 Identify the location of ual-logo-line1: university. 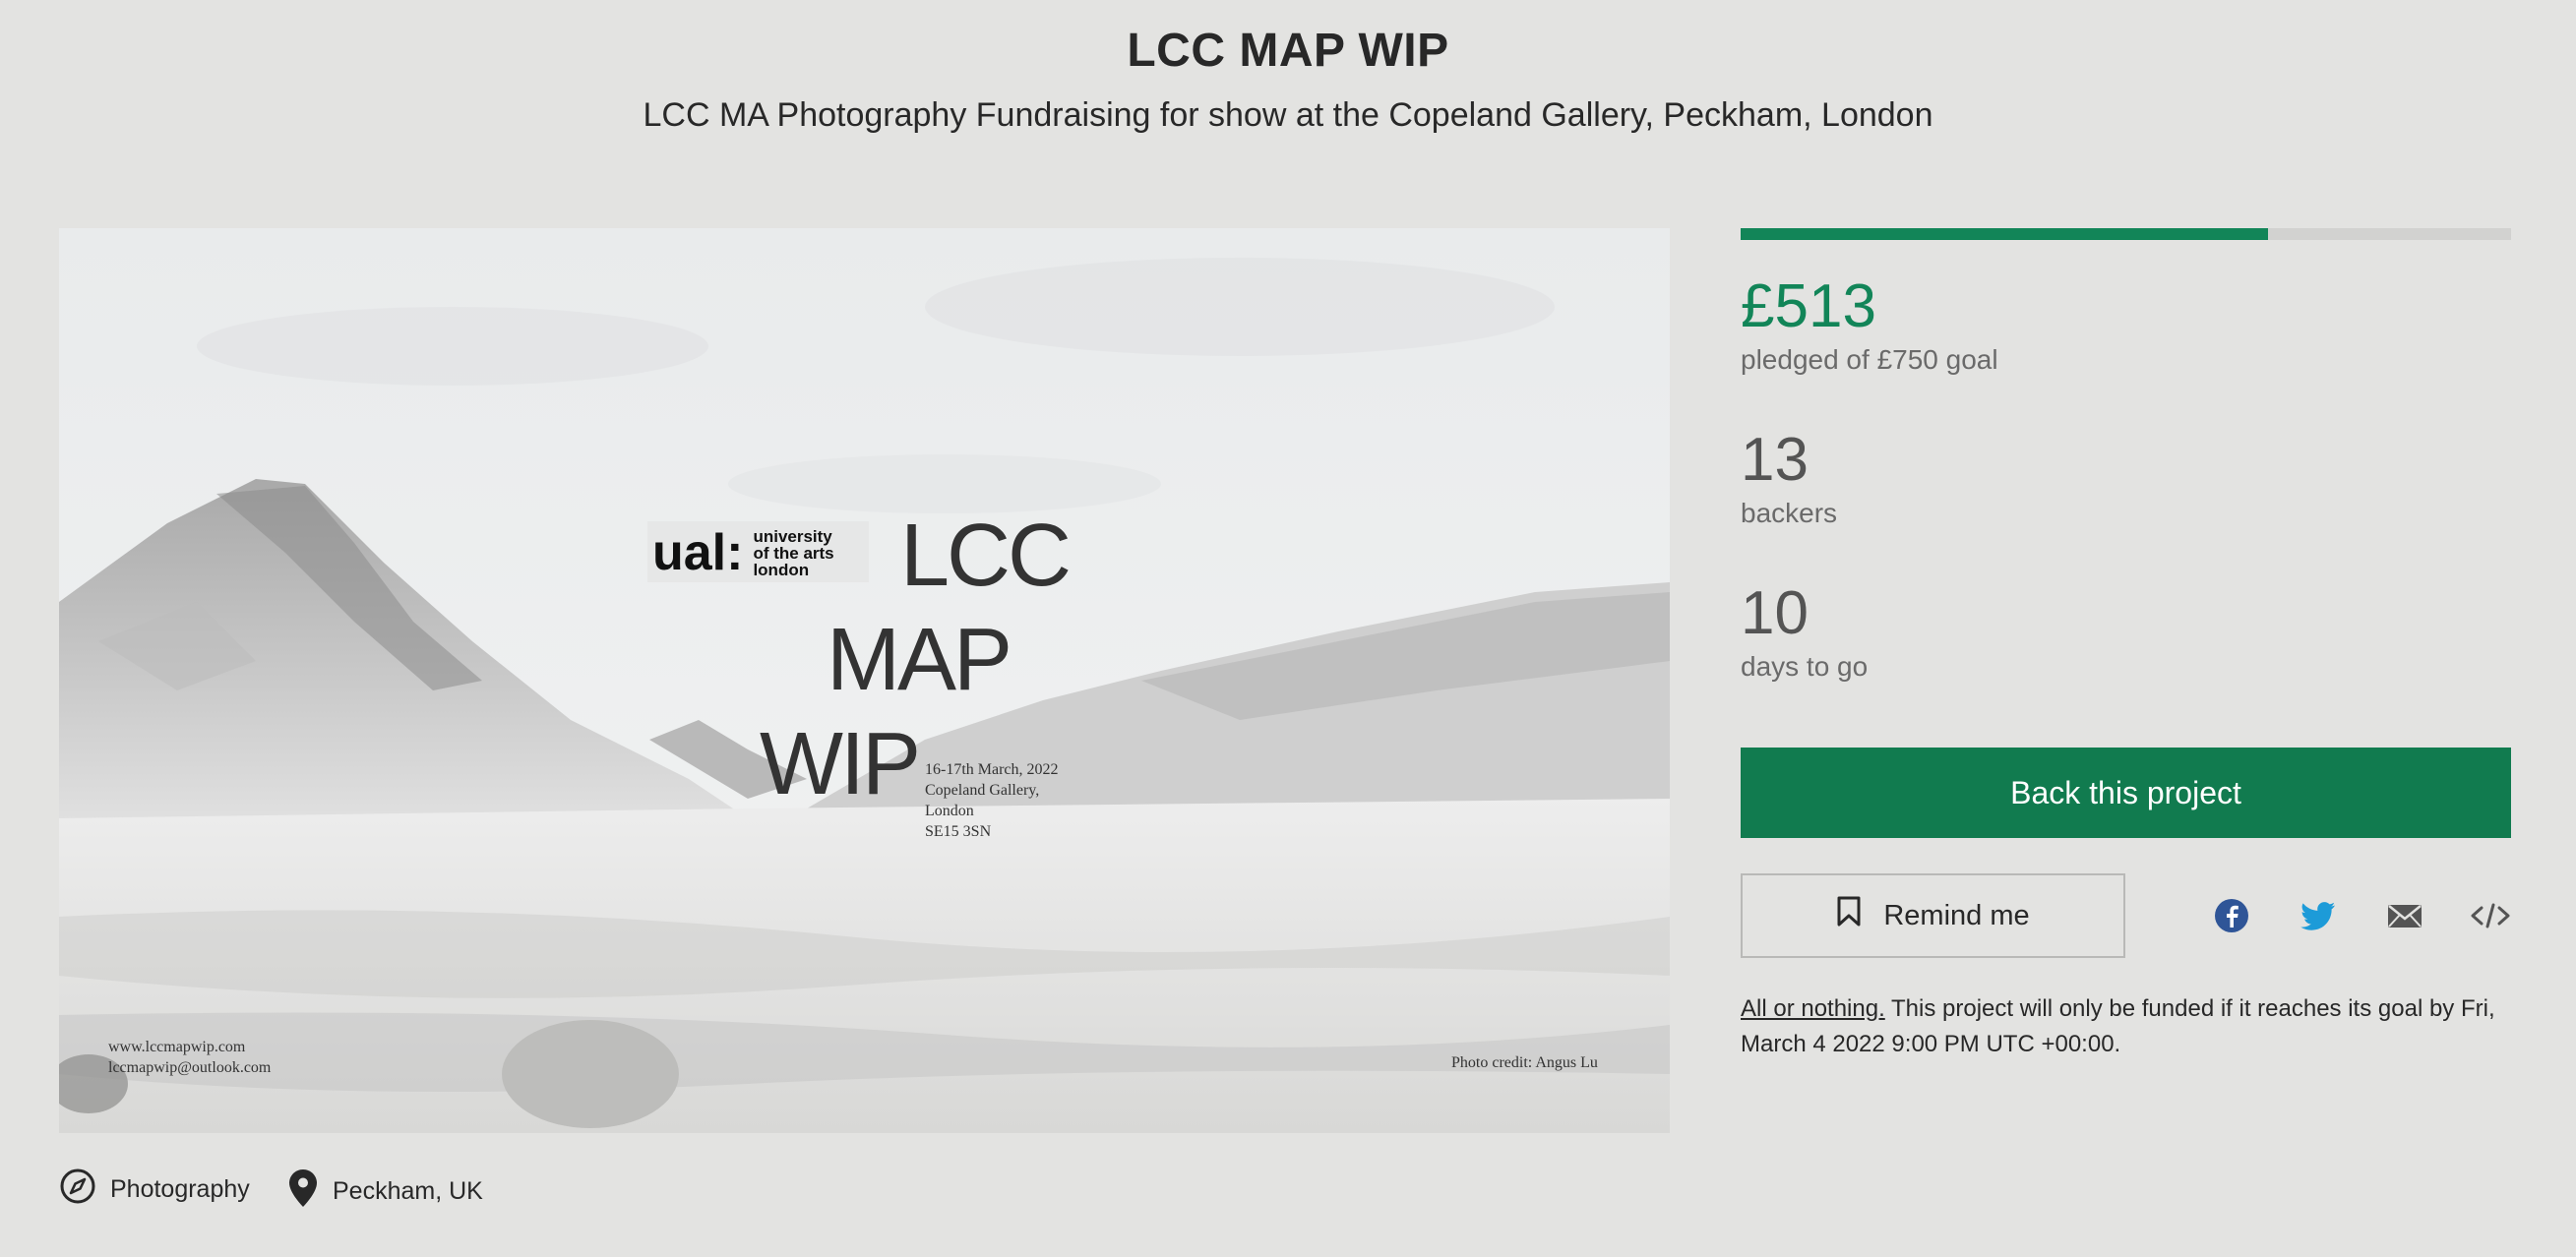
(792, 536).